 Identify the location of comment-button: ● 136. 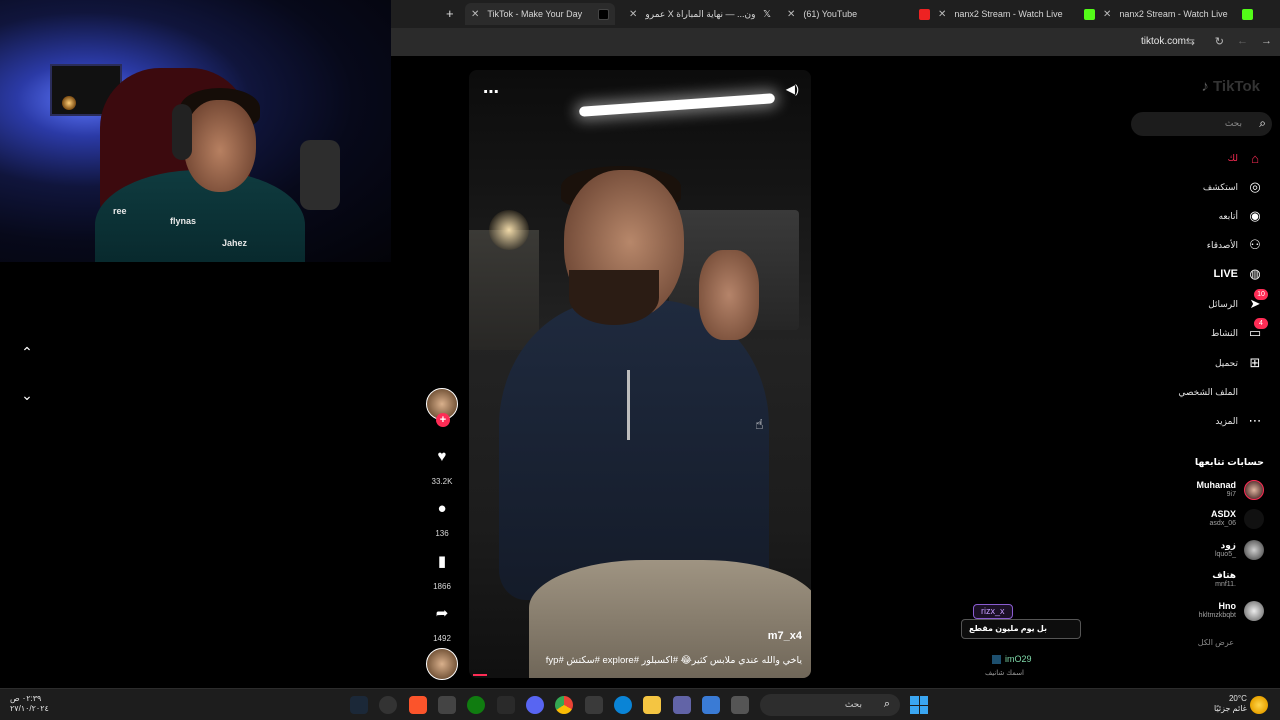
(442, 519).